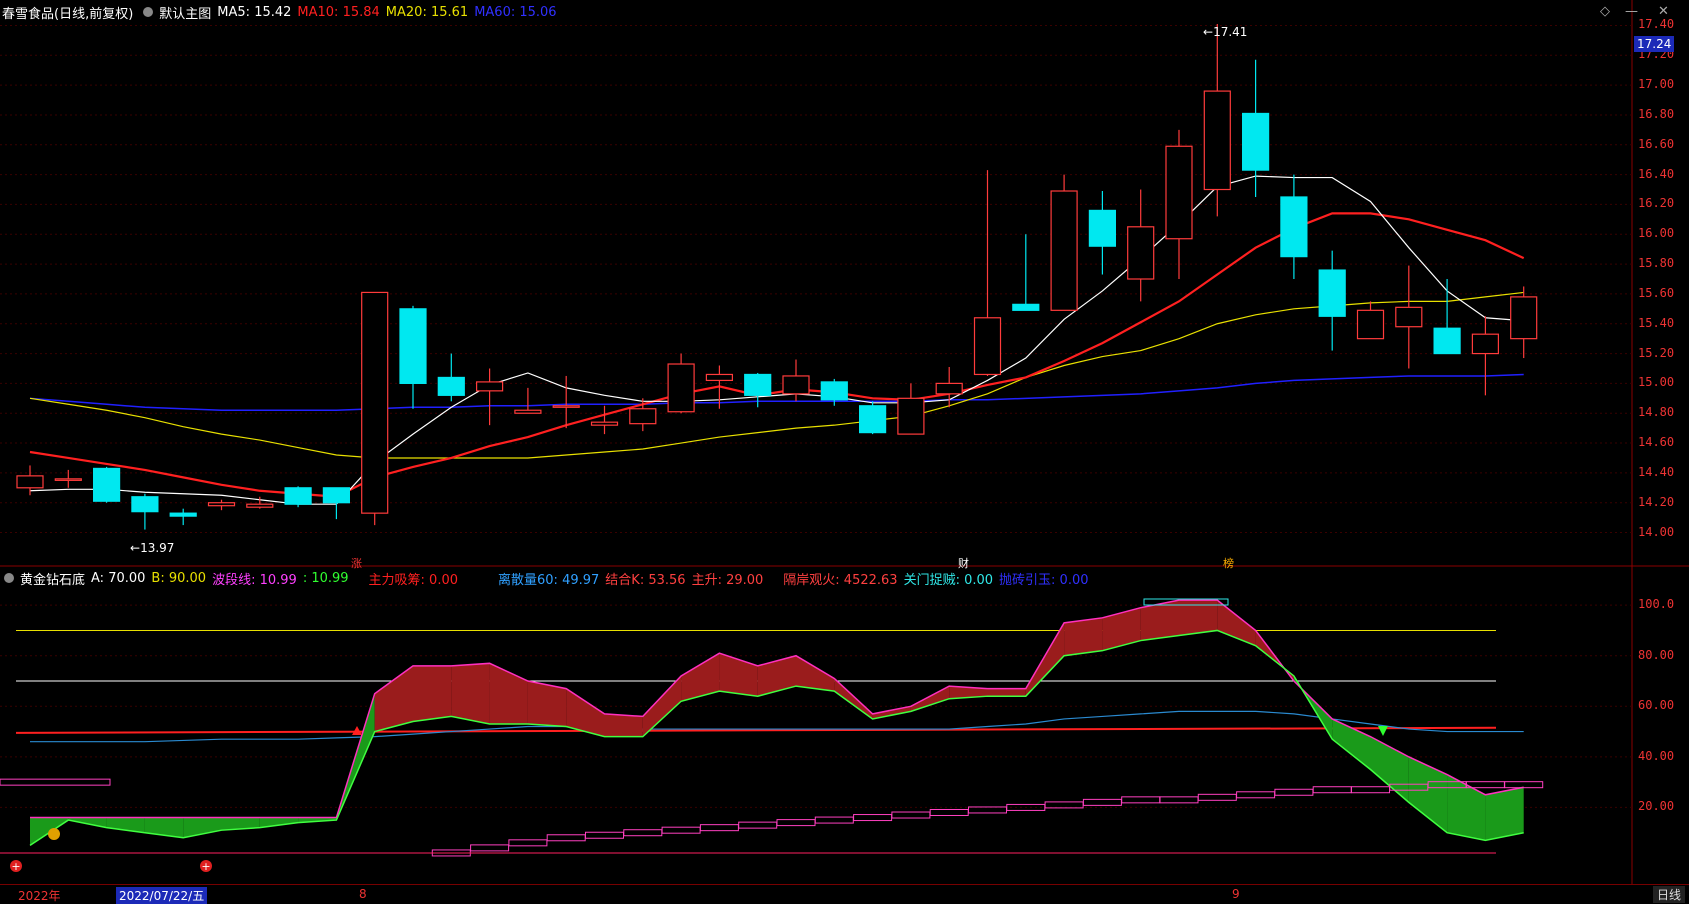 The height and width of the screenshot is (904, 1689). What do you see at coordinates (1605, 11) in the screenshot?
I see `diamond-icon: ◇` at bounding box center [1605, 11].